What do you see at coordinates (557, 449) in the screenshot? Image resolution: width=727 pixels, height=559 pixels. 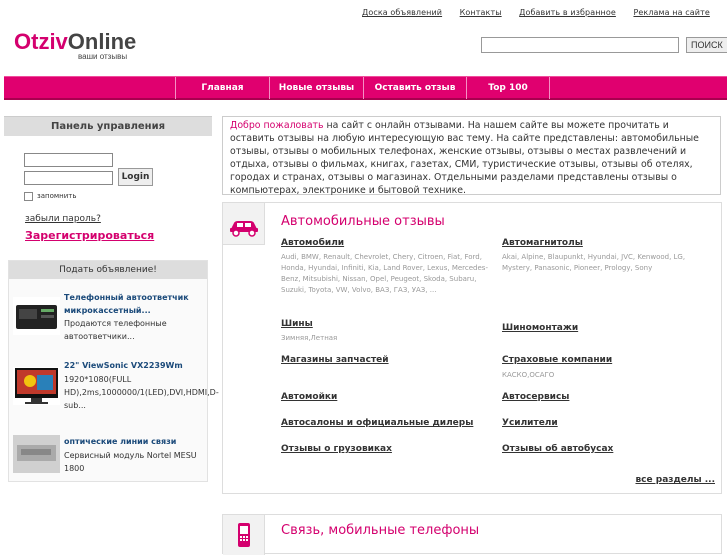 I see `sub-buses: Отзывы об автобусах` at bounding box center [557, 449].